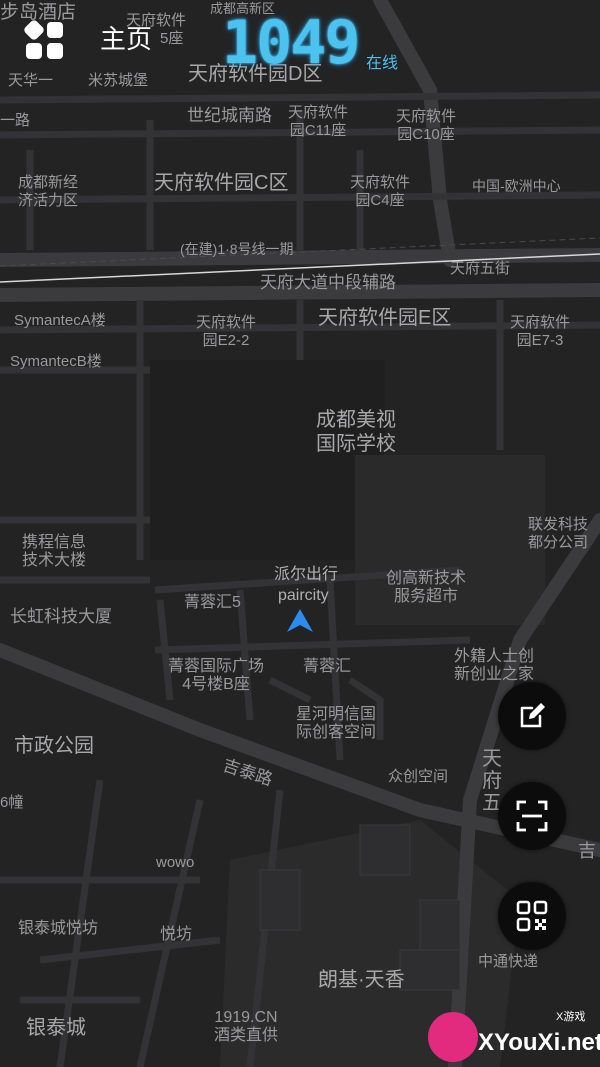 The image size is (600, 1067). Describe the element at coordinates (418, 776) in the screenshot. I see `map-label: 众创空间` at that location.